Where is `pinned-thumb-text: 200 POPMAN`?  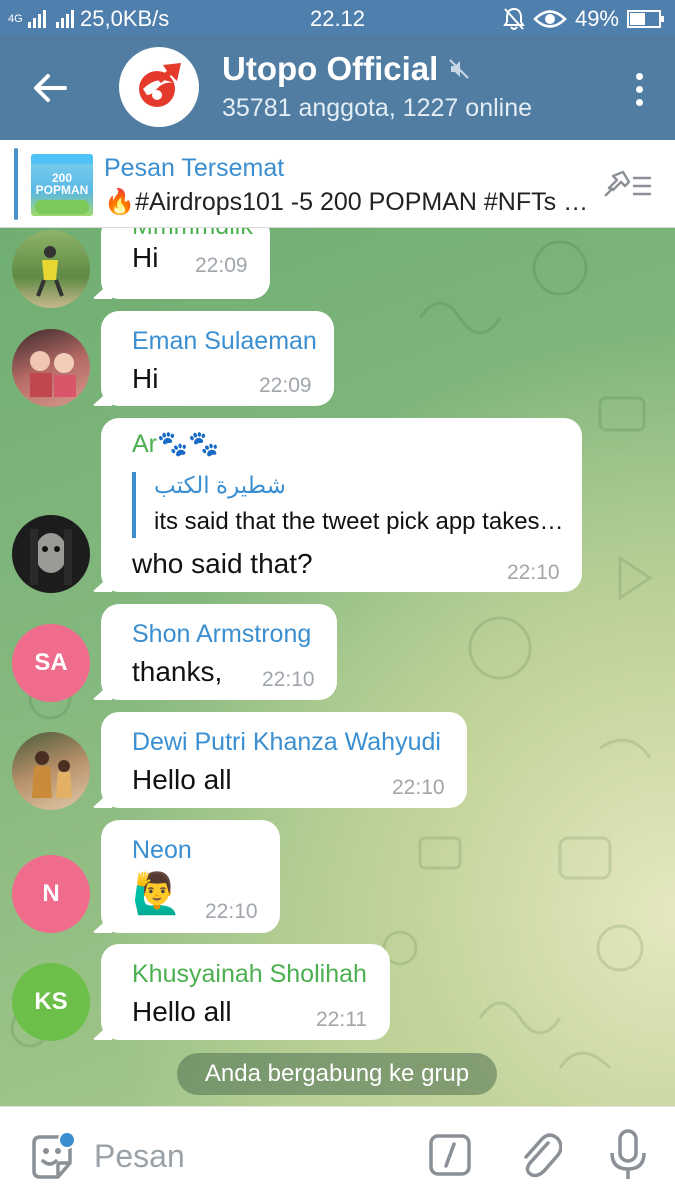
pinned-thumb-text: 200 POPMAN is located at coordinates (62, 184).